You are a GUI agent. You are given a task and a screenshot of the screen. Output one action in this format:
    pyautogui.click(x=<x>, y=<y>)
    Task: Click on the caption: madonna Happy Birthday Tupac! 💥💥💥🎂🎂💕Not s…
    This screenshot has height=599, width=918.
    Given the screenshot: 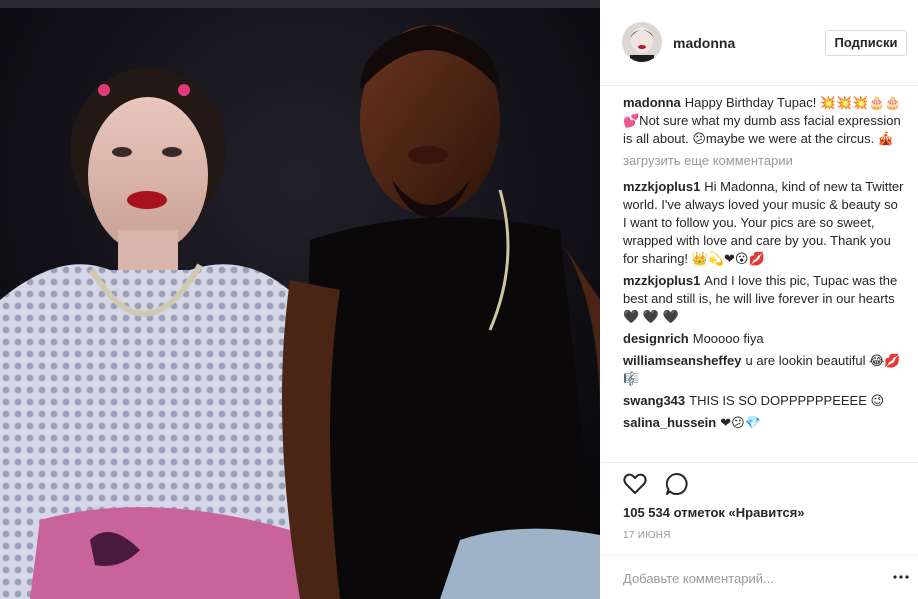 What is the action you would take?
    pyautogui.click(x=764, y=121)
    